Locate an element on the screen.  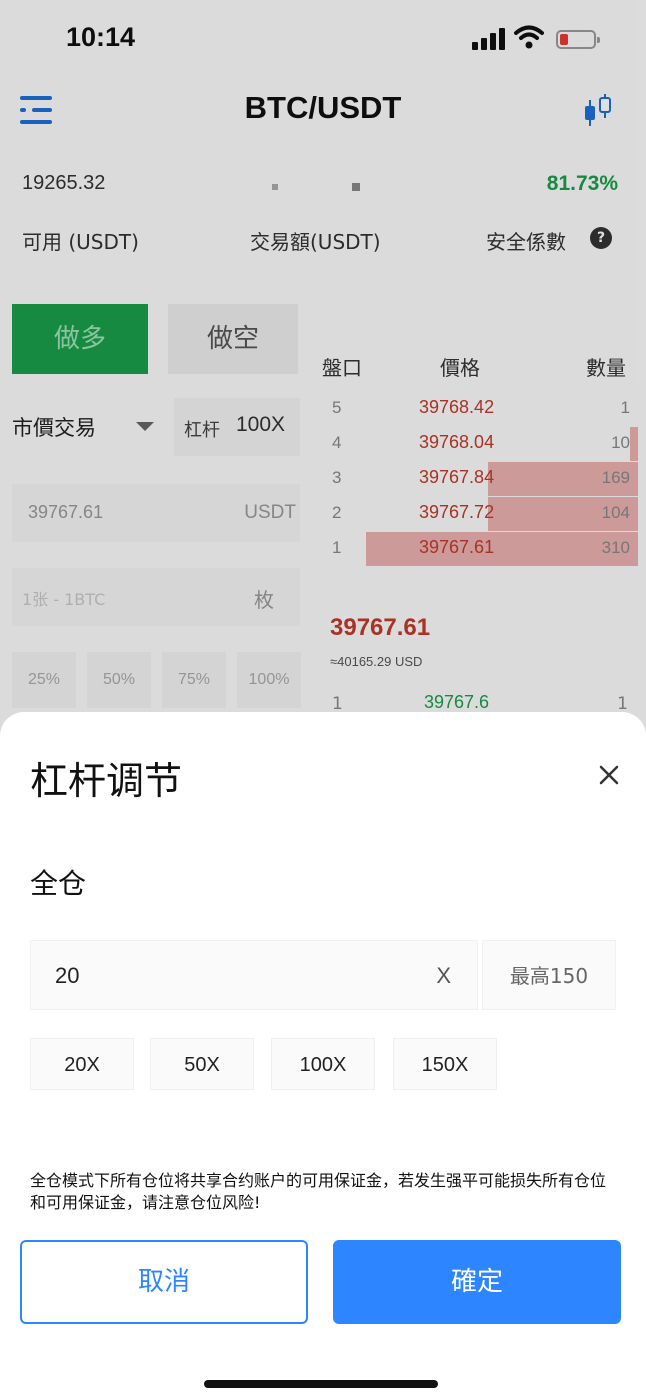
close-icon is located at coordinates (609, 775).